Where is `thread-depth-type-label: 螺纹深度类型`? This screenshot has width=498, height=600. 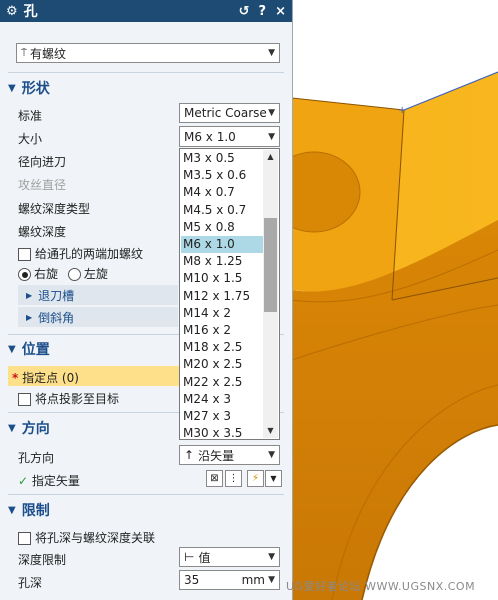 thread-depth-type-label: 螺纹深度类型 is located at coordinates (54, 209).